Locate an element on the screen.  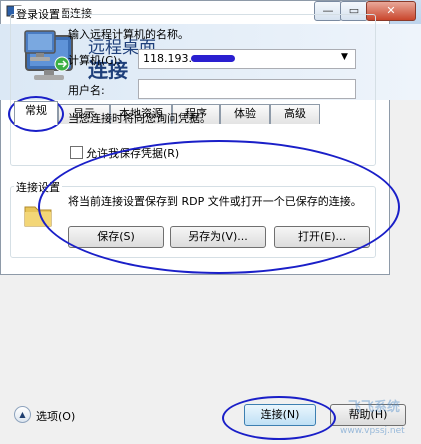
redacted-mark is located at coordinates (213, 58).